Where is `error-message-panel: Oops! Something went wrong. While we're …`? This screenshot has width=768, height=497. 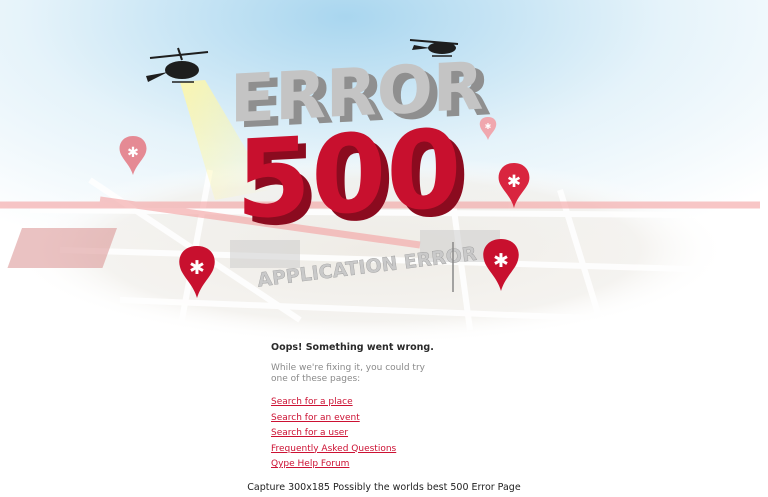 error-message-panel: Oops! Something went wrong. While we're … is located at coordinates (381, 407).